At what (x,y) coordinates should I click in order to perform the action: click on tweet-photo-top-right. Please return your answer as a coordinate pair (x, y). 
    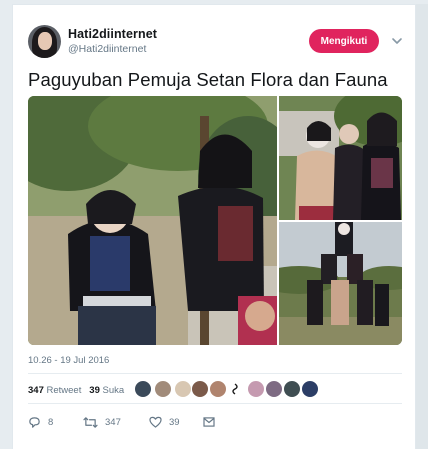
    Looking at the image, I should click on (340, 158).